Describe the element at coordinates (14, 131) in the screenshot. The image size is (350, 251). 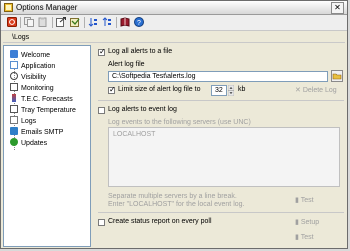
I see `emails-icon` at that location.